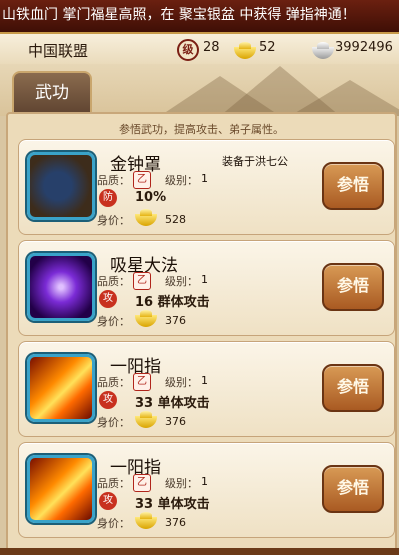 The width and height of the screenshot is (399, 555). I want to click on level-icon: 级, so click(188, 50).